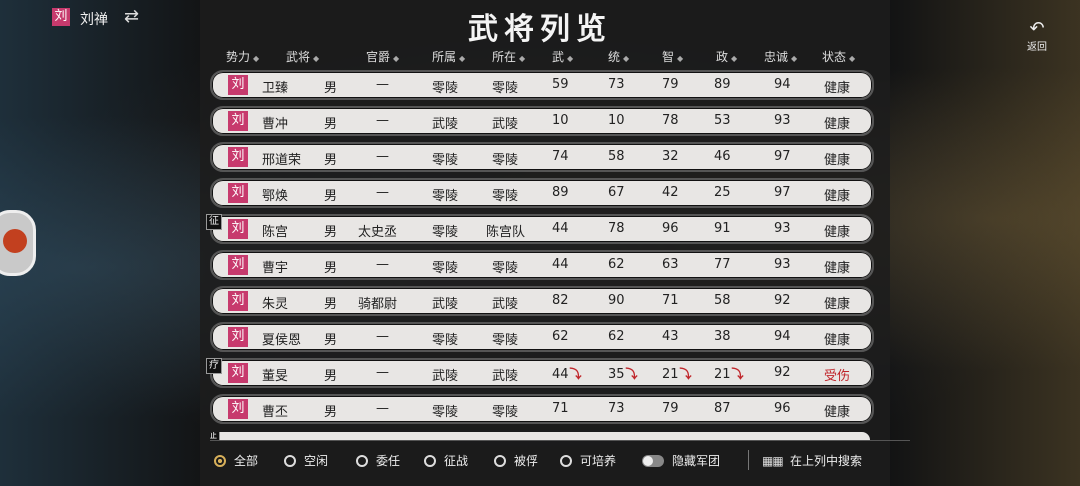 Image resolution: width=1080 pixels, height=486 pixels. Describe the element at coordinates (542, 157) in the screenshot. I see `table-row: 刘 邢道荣 男 — 零陵 零陵 74 58 32 46 97 健康` at that location.